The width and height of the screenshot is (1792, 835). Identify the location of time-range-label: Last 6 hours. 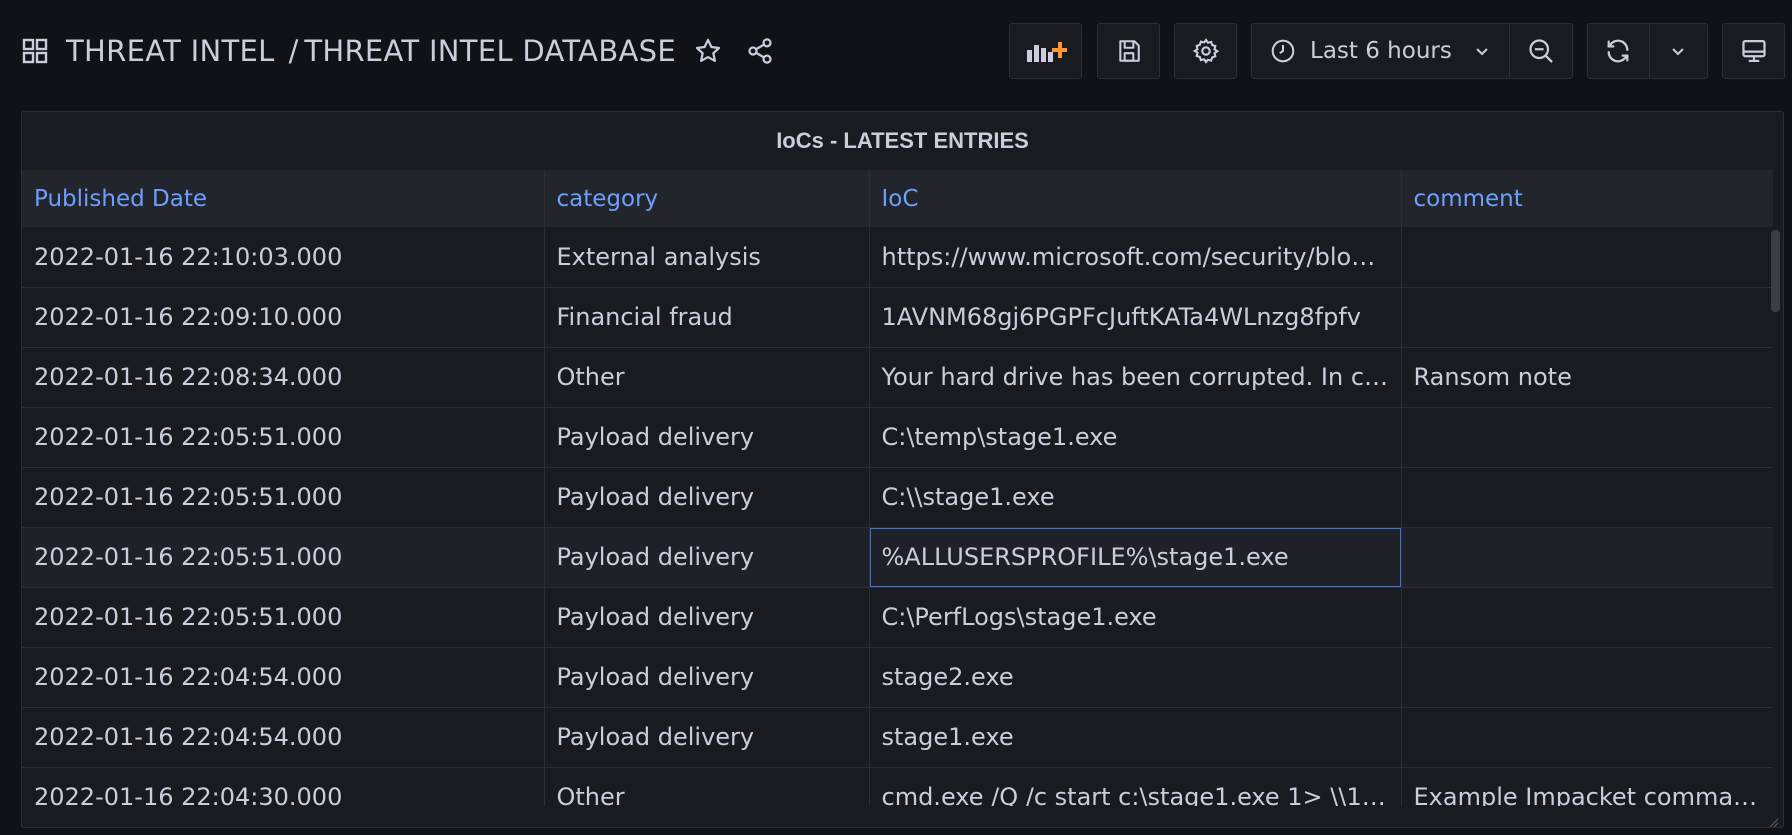
(1381, 51).